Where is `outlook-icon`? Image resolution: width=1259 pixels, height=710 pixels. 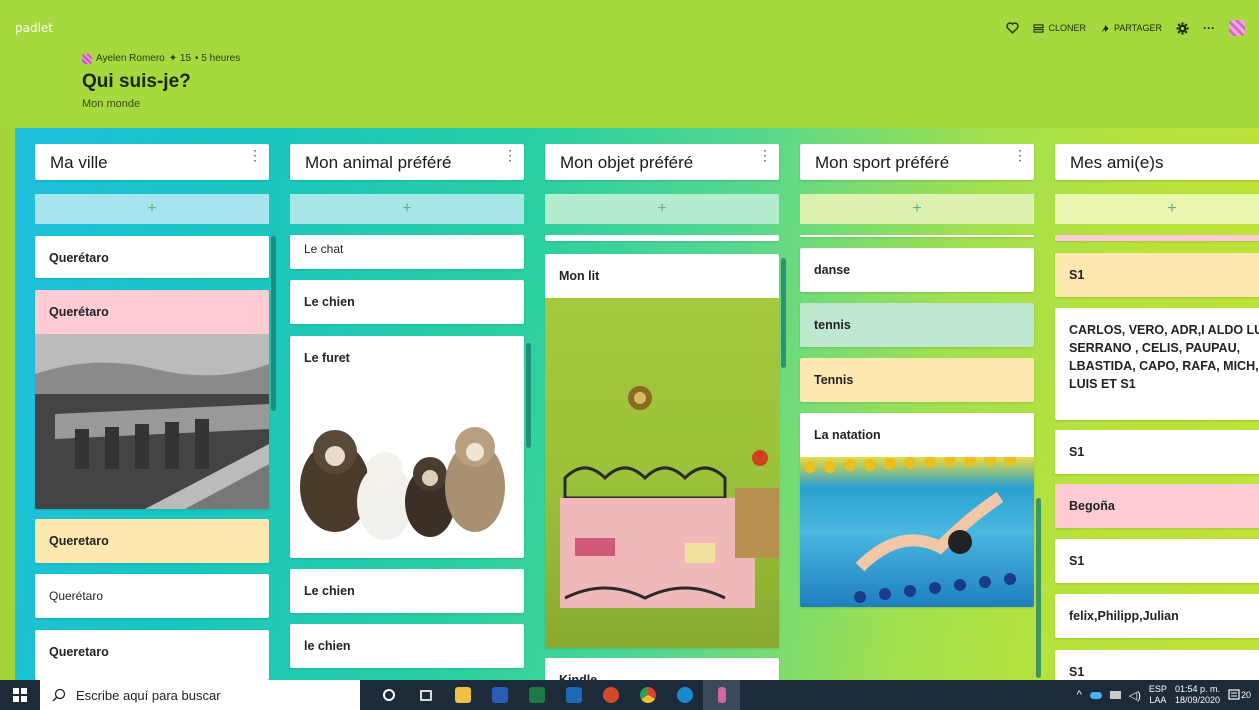
outlook-icon is located at coordinates (573, 695).